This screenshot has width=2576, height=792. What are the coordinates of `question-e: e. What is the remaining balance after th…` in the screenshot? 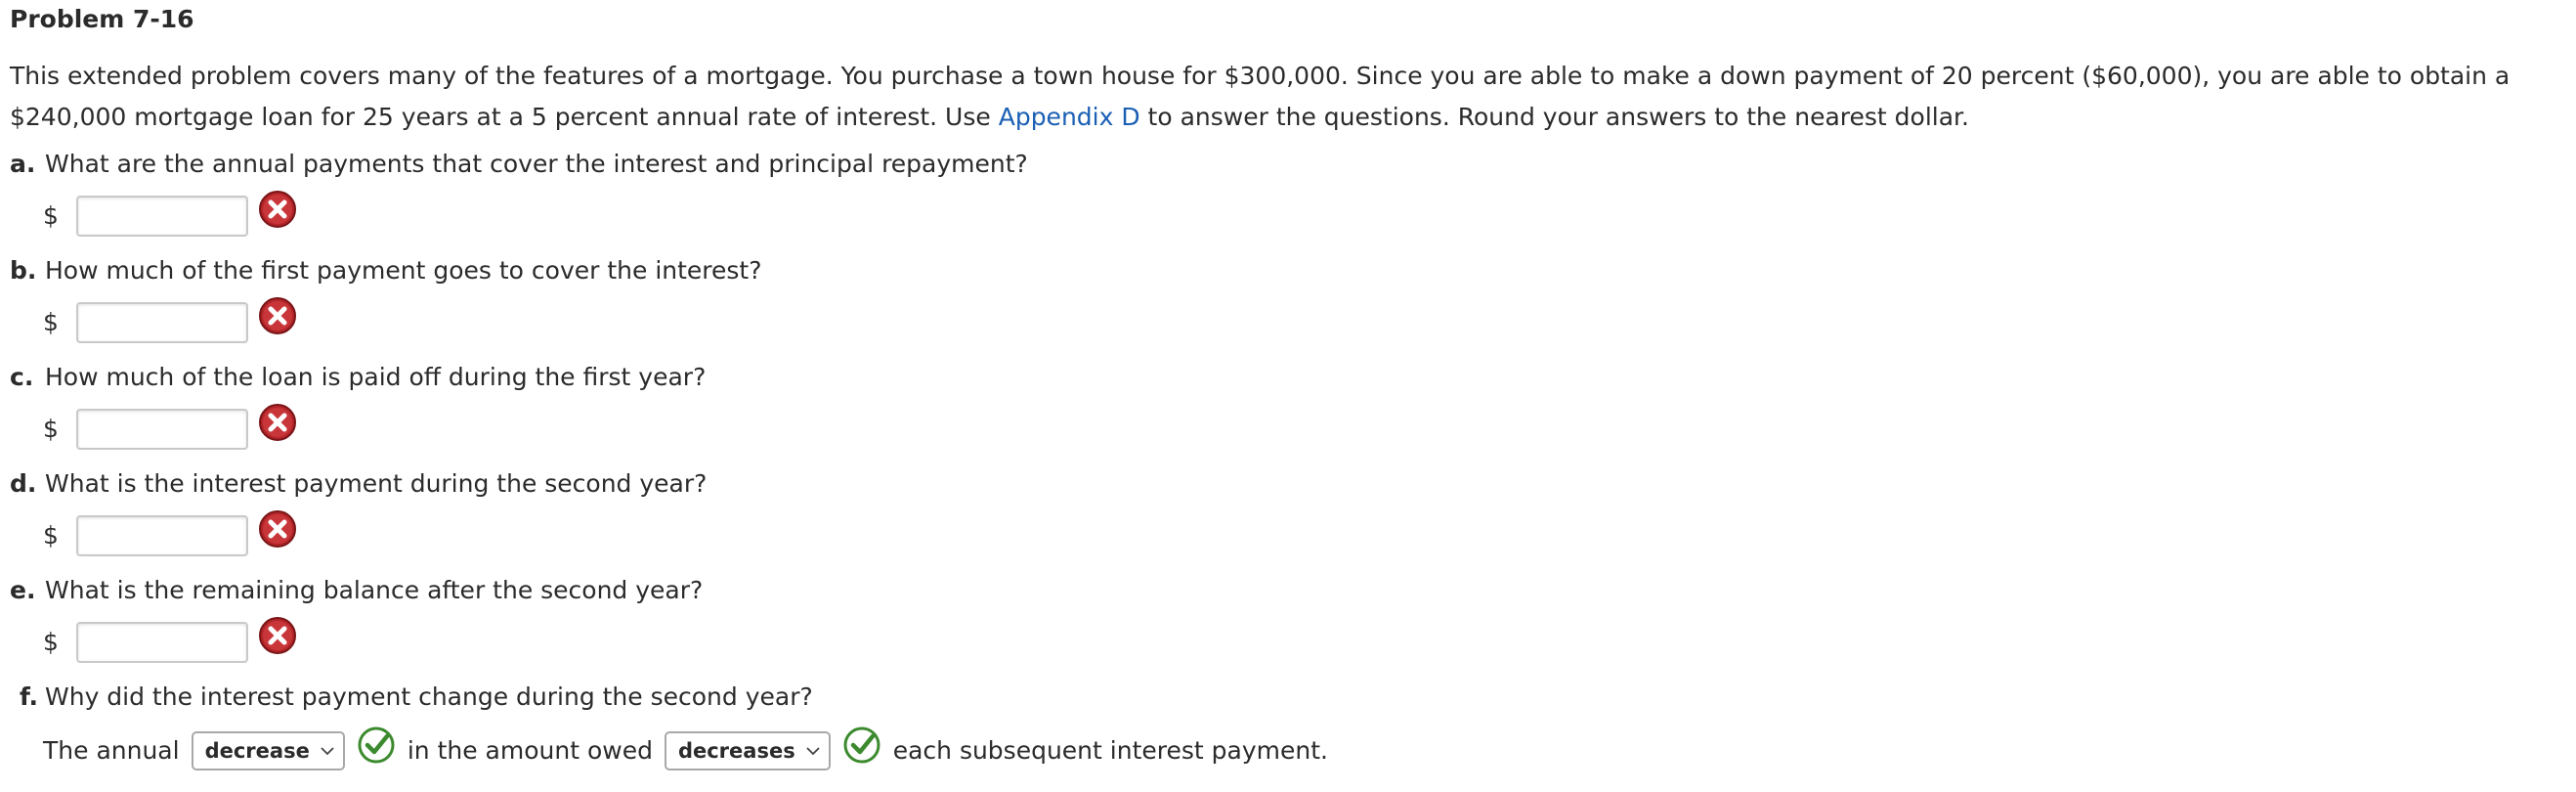 It's located at (356, 590).